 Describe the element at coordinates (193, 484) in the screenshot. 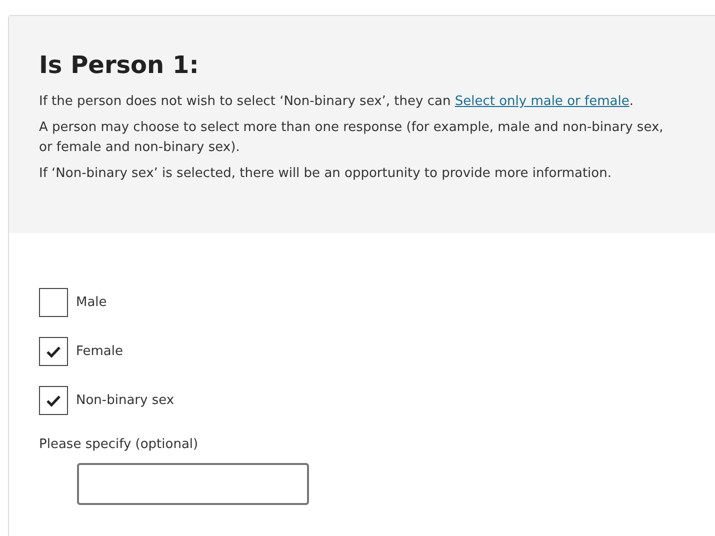

I see `specify-field` at that location.